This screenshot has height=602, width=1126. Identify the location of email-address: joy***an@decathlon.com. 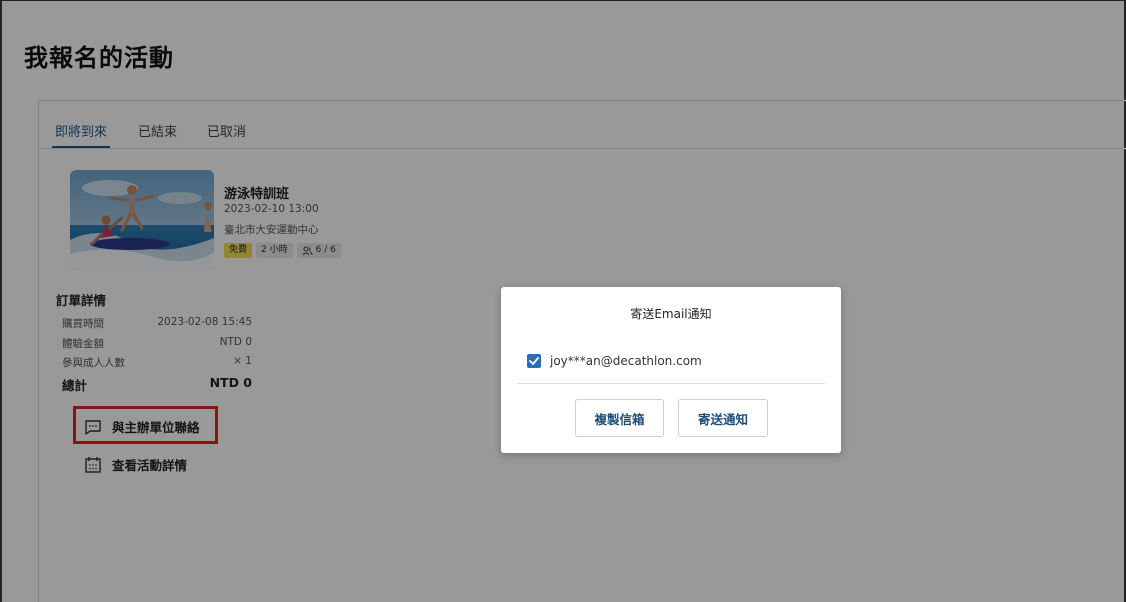
(626, 361).